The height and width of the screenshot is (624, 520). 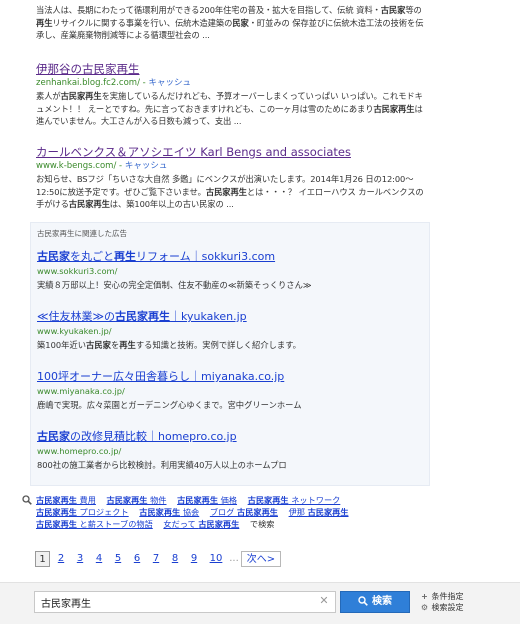 I want to click on related-row: 古民家再生 と薪ストーブの物語 女だって 古民家再生 で検索, so click(x=236, y=524).